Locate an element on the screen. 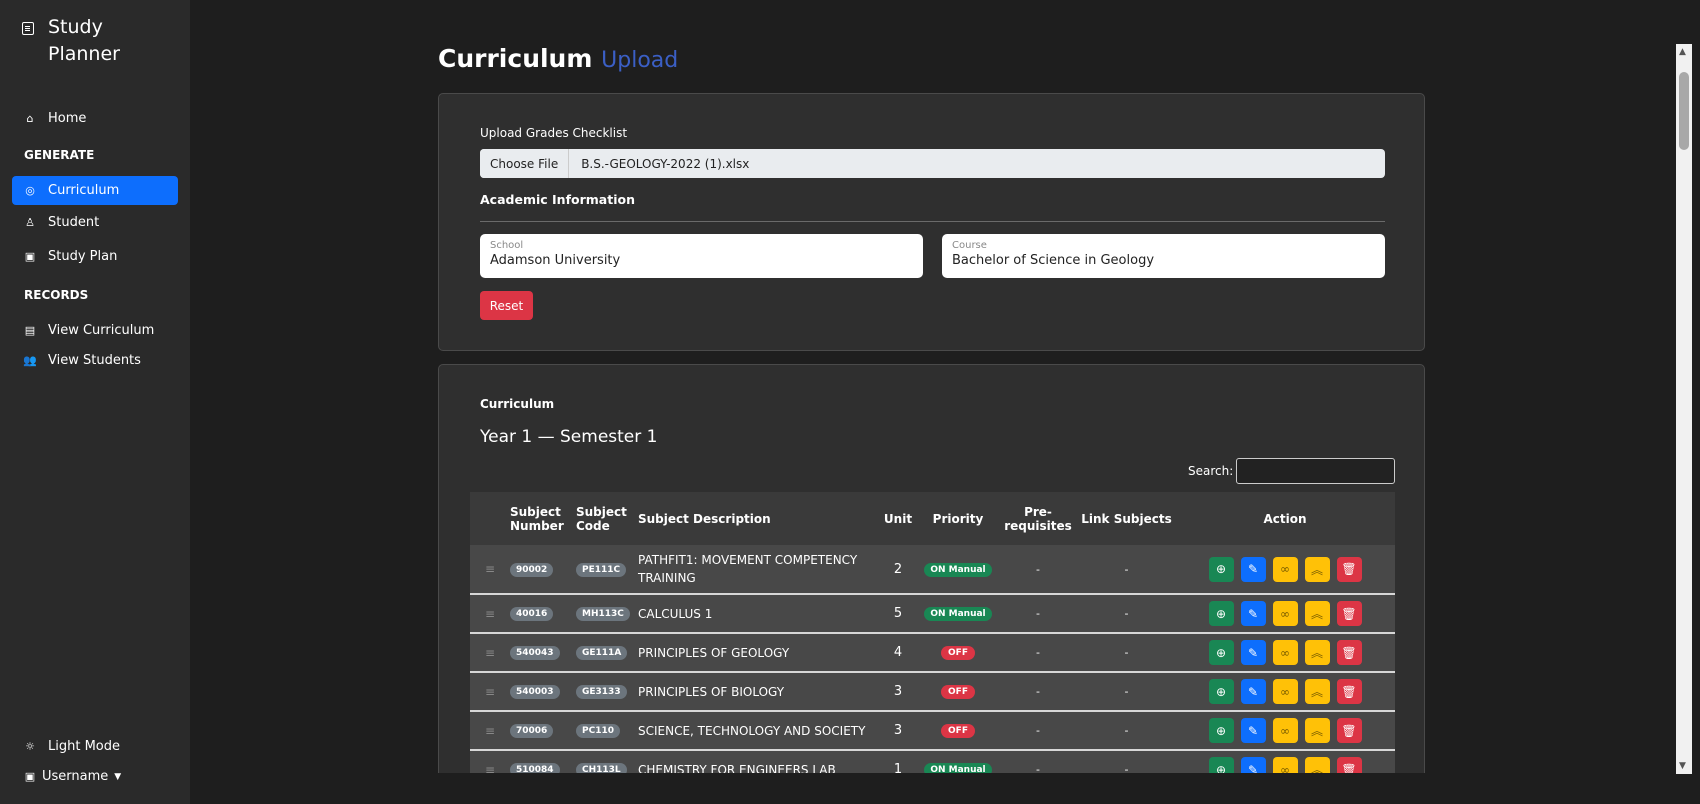 The height and width of the screenshot is (804, 1700). subject-code-cell: MH113C is located at coordinates (607, 613).